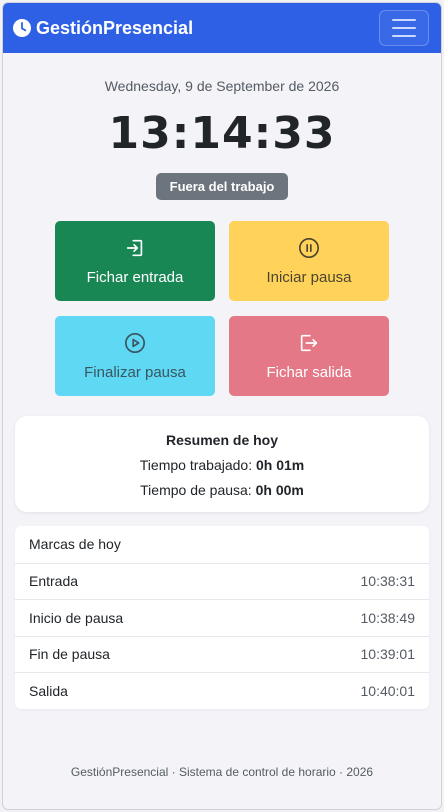  What do you see at coordinates (135, 356) in the screenshot?
I see `finalizar-pausa-button: Finalizar pausa` at bounding box center [135, 356].